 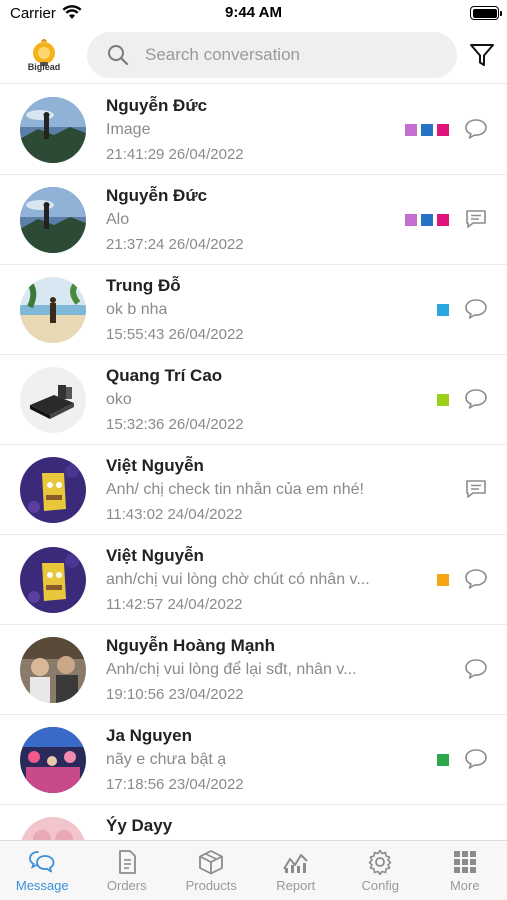 I want to click on status-bar: Carrier 9:44 AM, so click(x=253, y=14).